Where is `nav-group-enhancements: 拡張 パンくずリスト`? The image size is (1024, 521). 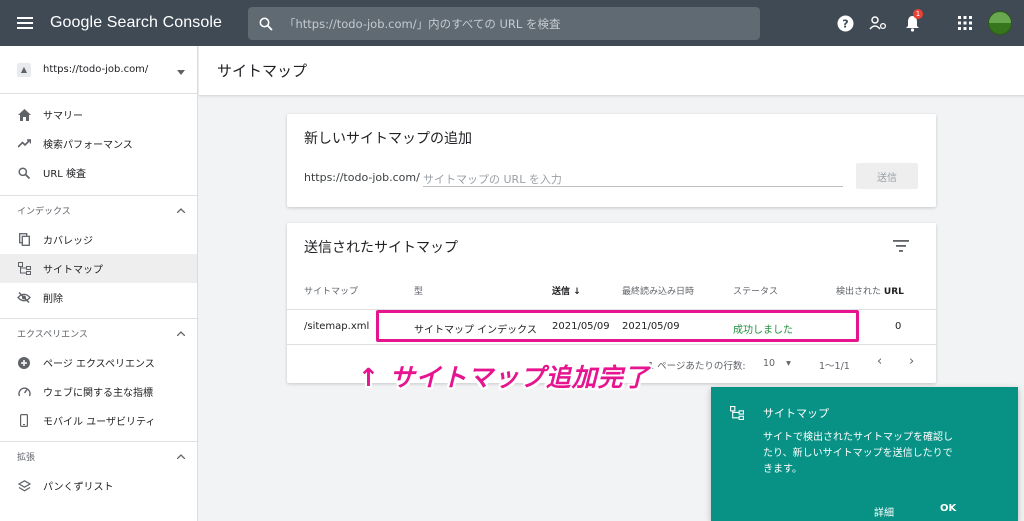
nav-group-enhancements: 拡張 パンくずリスト is located at coordinates (98, 470).